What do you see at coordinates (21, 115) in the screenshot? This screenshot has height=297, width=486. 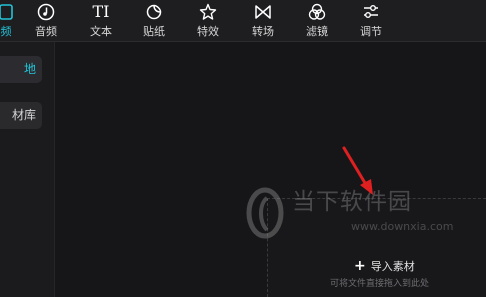 I see `sidebar-item-library: 材库` at bounding box center [21, 115].